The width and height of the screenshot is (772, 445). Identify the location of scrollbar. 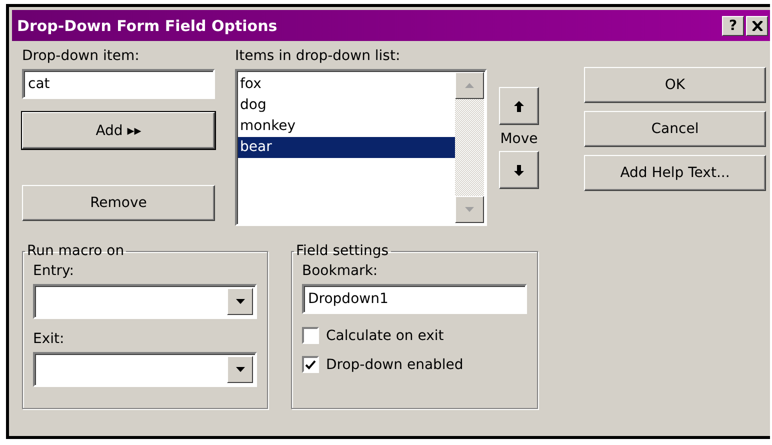
(469, 147).